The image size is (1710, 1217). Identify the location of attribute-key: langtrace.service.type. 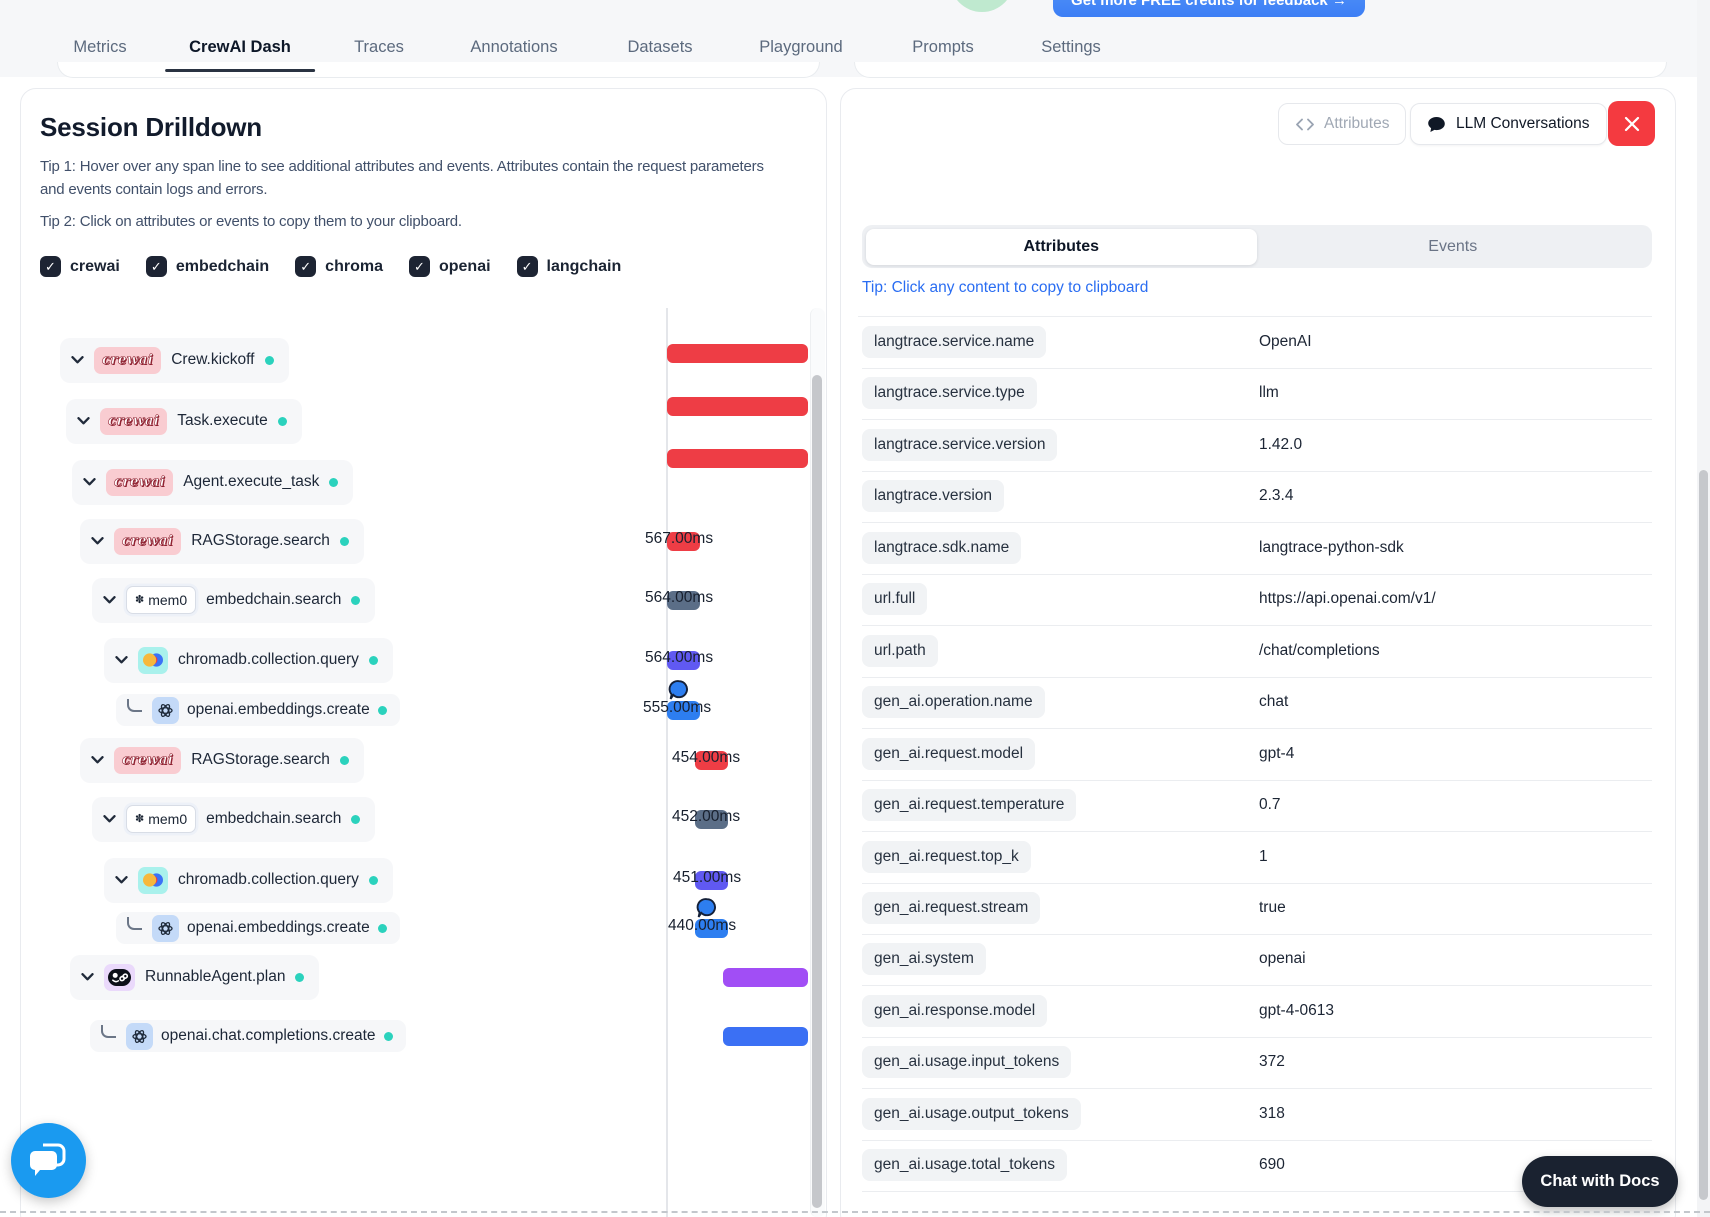
(949, 393).